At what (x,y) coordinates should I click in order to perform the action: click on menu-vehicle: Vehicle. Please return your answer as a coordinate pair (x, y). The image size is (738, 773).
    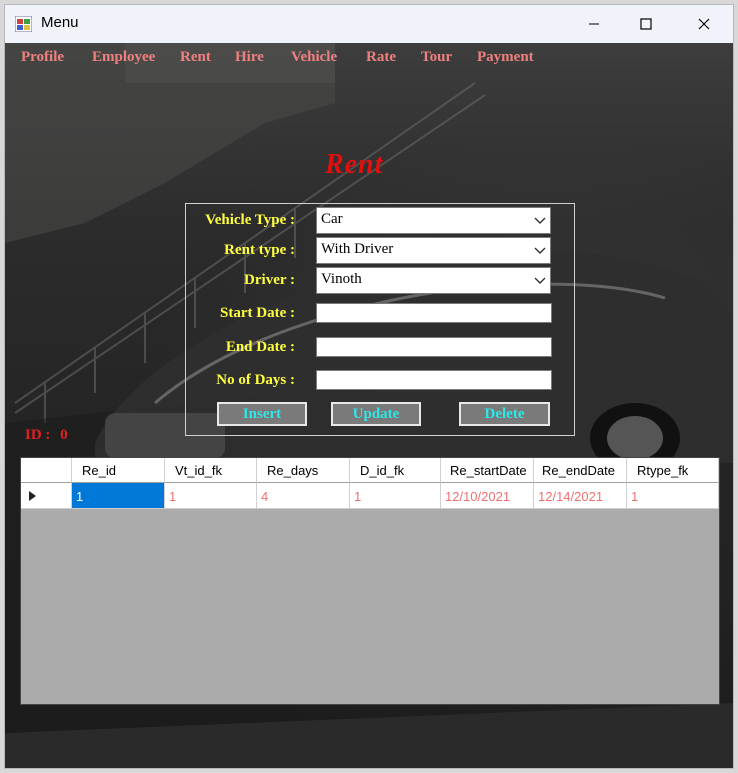
    Looking at the image, I should click on (314, 57).